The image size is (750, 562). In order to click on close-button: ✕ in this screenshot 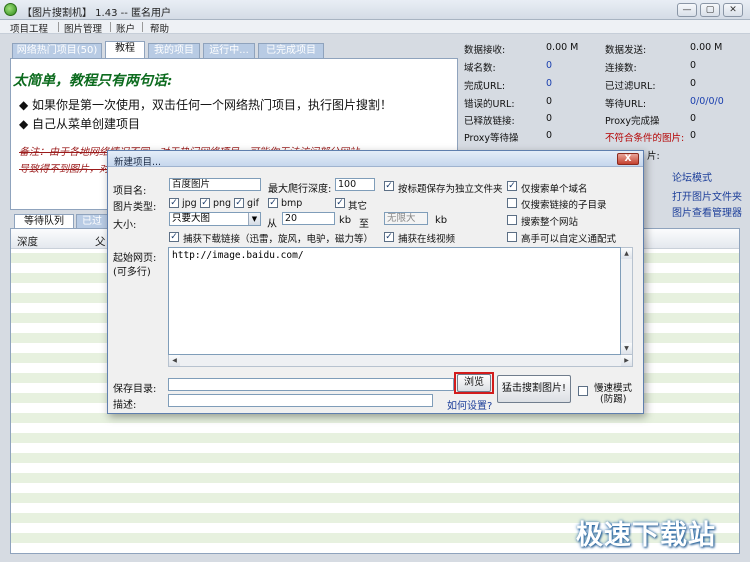, I will do `click(733, 10)`.